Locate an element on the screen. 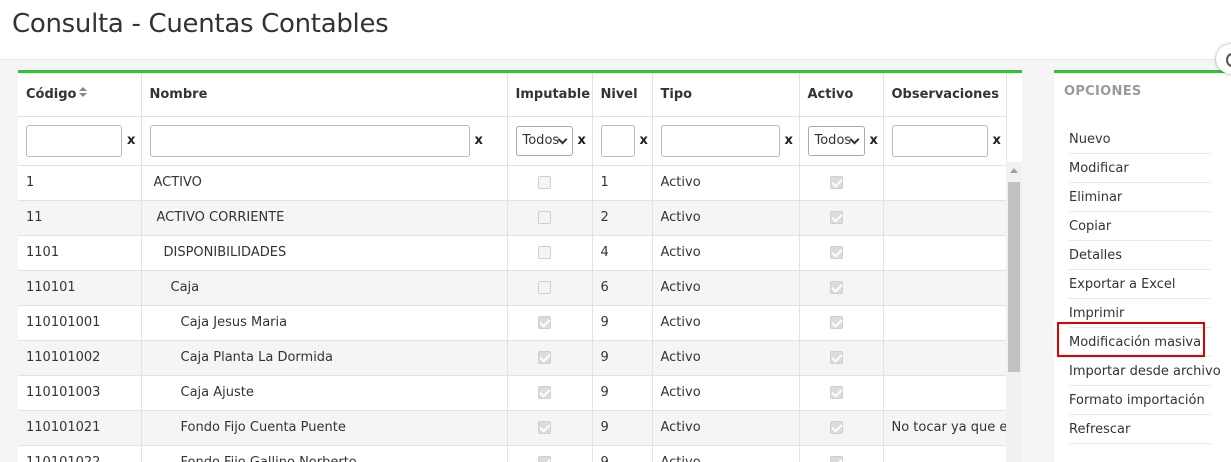 The height and width of the screenshot is (462, 1231). option-nuevo: Nuevo is located at coordinates (1140, 139).